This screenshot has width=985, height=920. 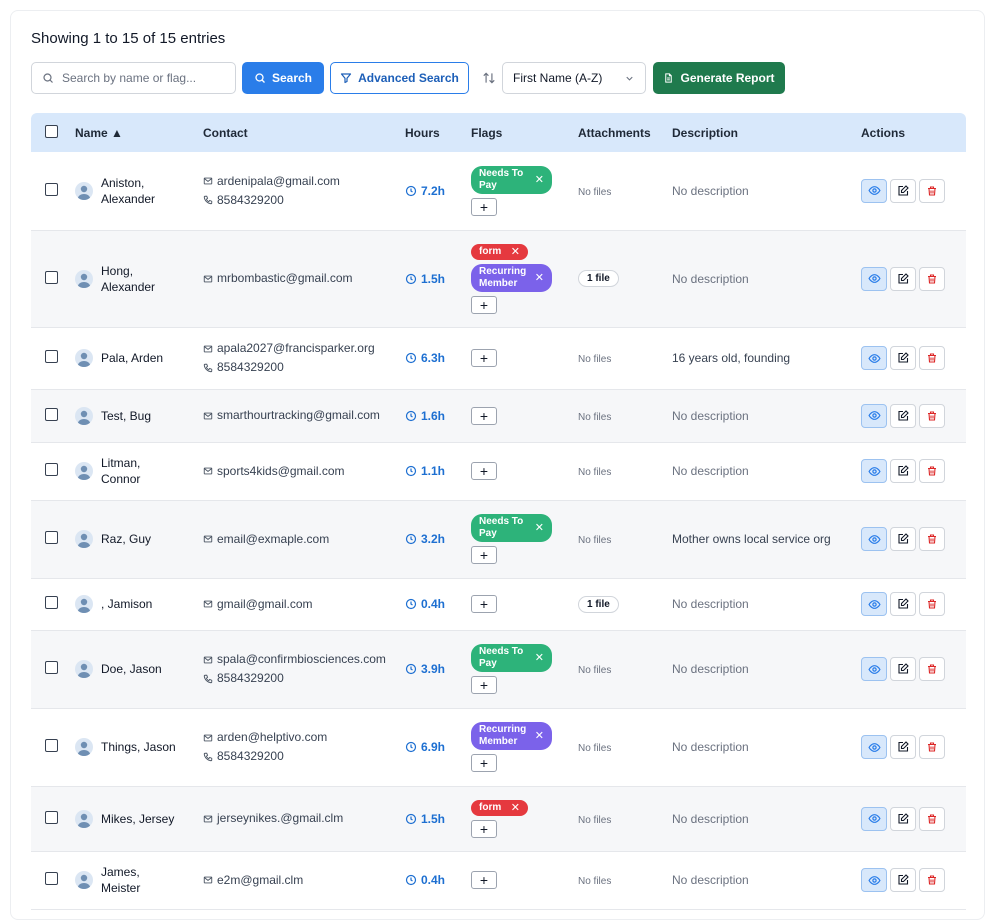 What do you see at coordinates (727, 78) in the screenshot?
I see `generate-report-label: Generate Report` at bounding box center [727, 78].